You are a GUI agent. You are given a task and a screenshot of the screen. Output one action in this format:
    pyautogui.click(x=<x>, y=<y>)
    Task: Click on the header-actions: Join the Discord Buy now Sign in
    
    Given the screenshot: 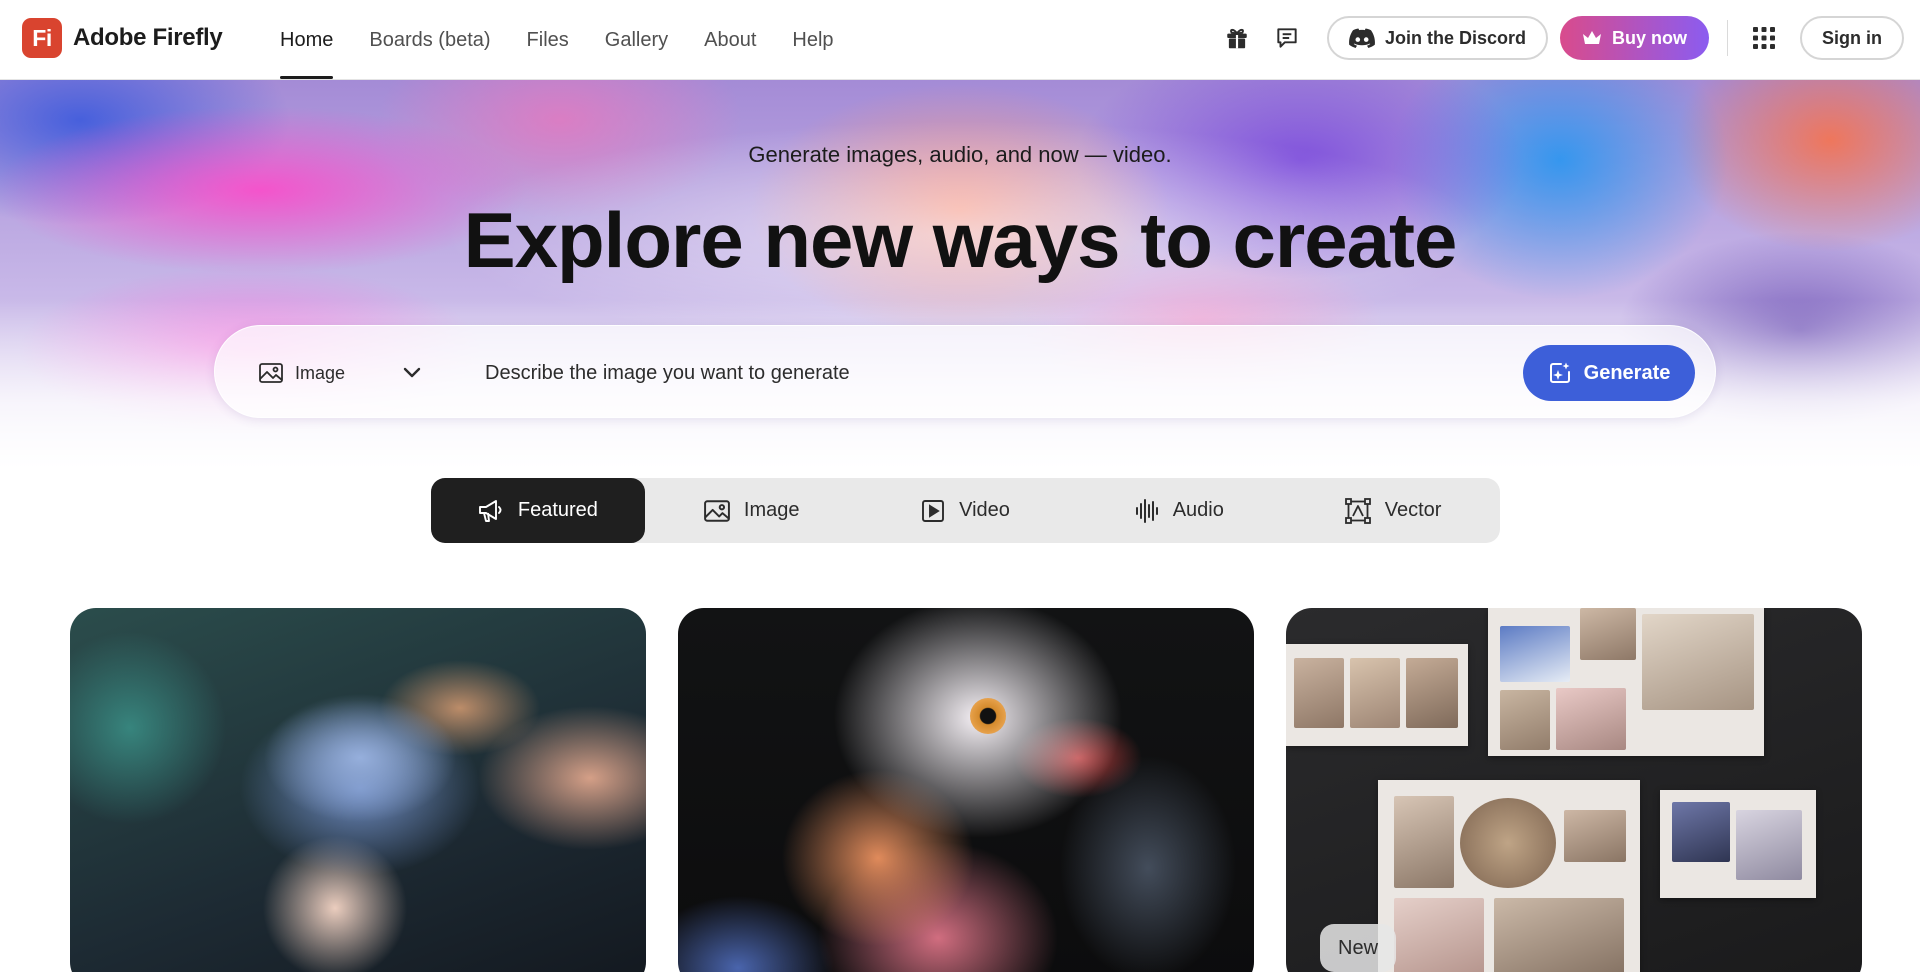 What is the action you would take?
    pyautogui.click(x=1559, y=38)
    